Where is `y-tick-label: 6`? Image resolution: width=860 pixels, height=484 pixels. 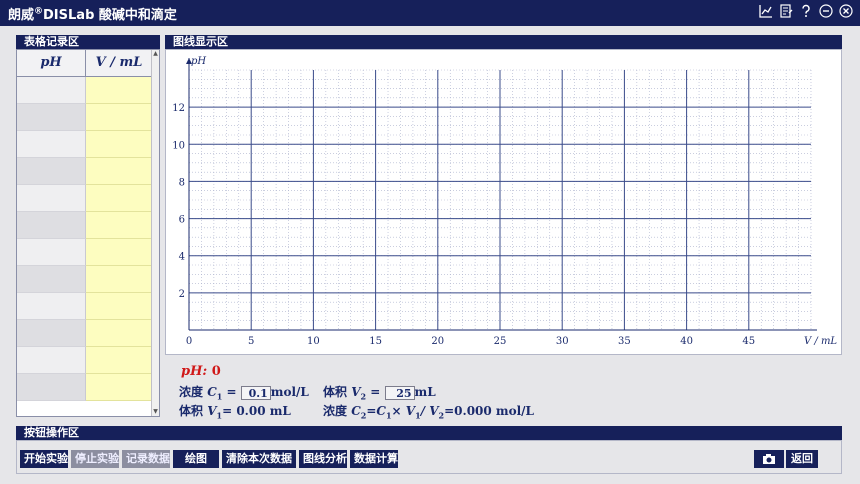 y-tick-label: 6 is located at coordinates (182, 220).